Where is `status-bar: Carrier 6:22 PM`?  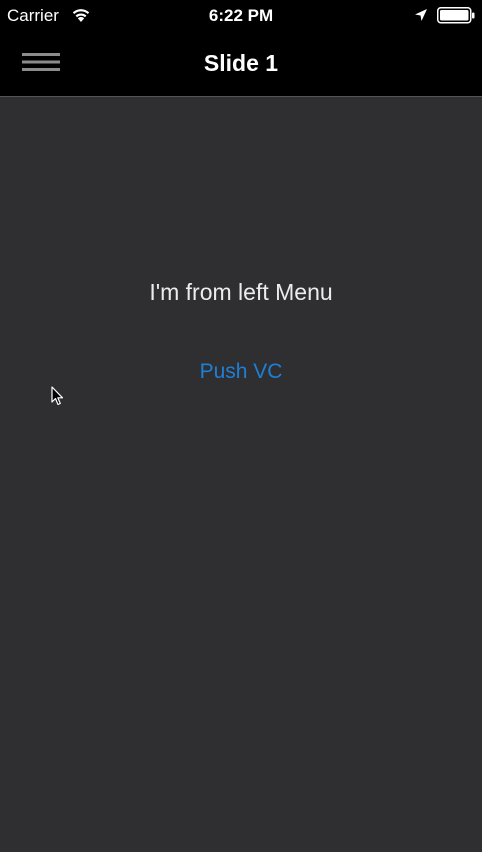
status-bar: Carrier 6:22 PM is located at coordinates (241, 16).